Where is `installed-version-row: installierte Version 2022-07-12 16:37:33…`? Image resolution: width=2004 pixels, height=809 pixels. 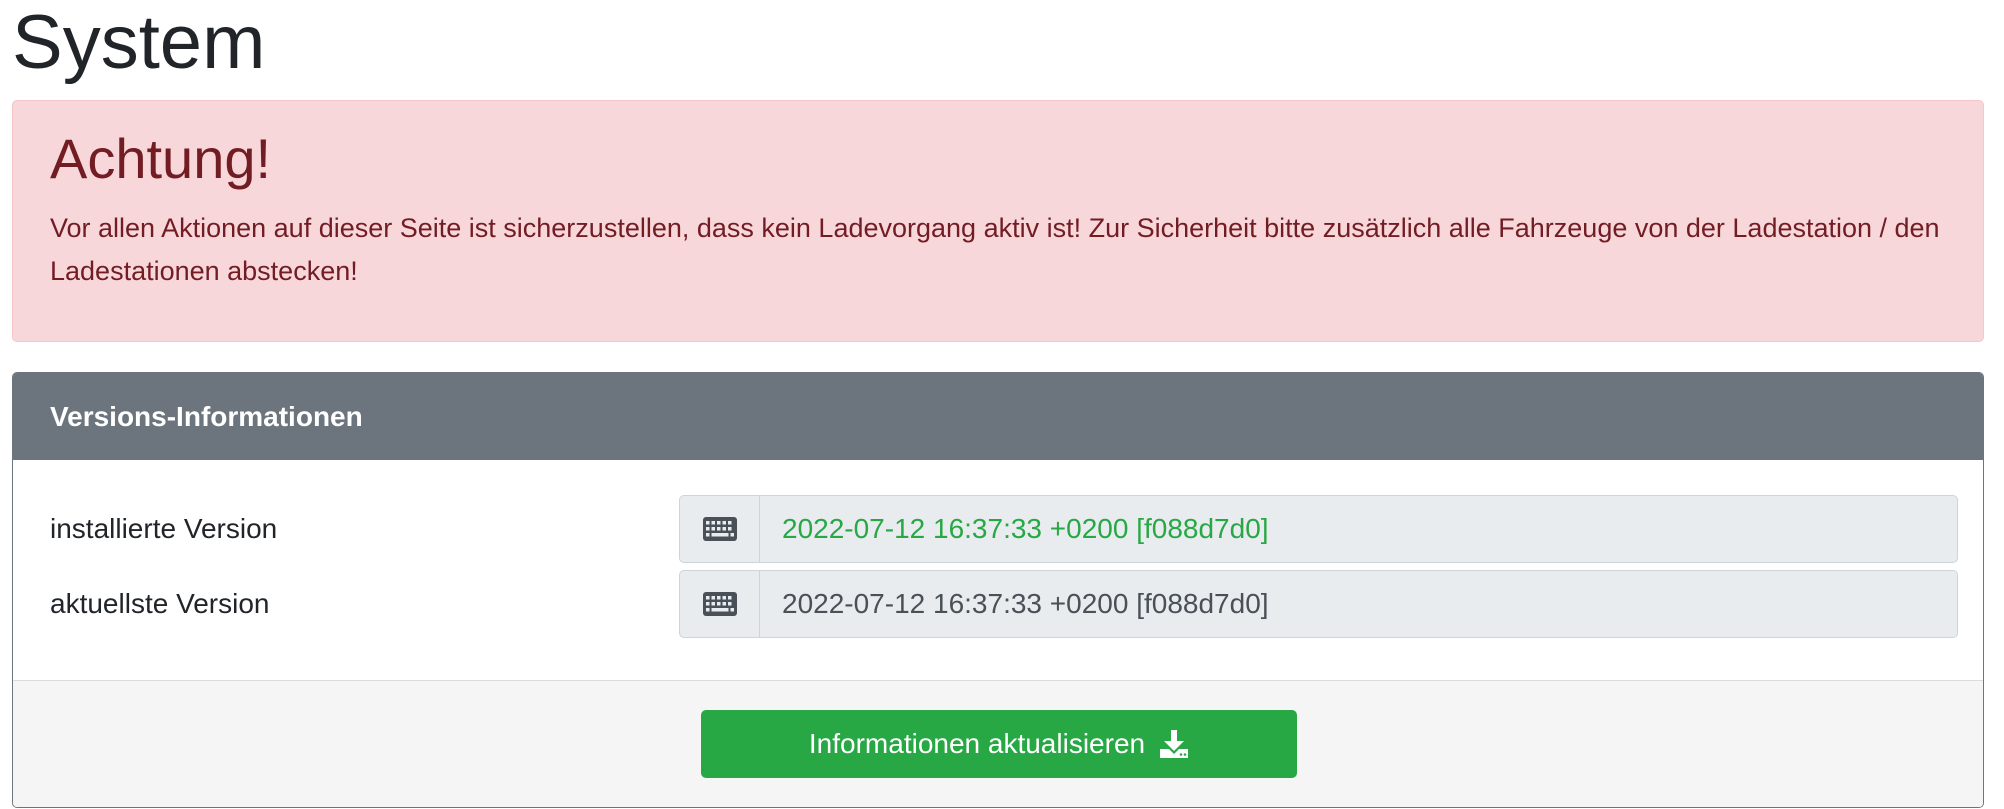 installed-version-row: installierte Version 2022-07-12 16:37:33… is located at coordinates (998, 529).